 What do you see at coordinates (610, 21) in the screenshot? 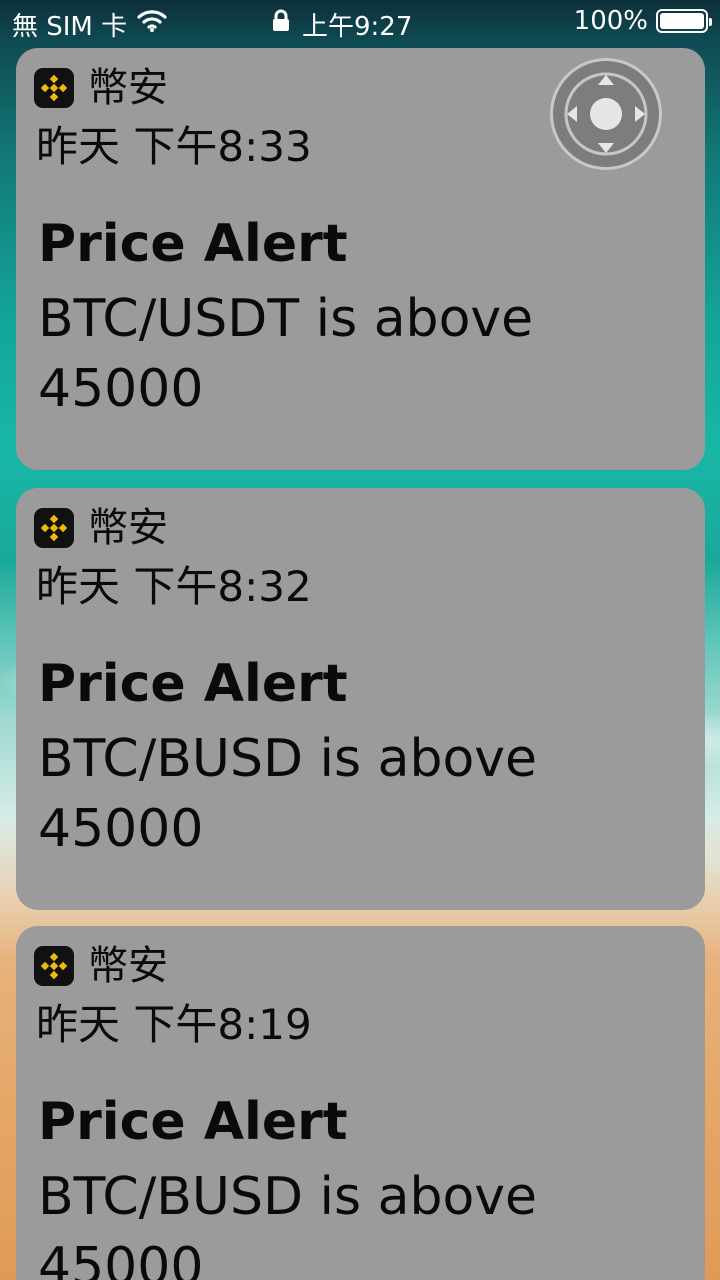
I see `battery-percent-label: 100%` at bounding box center [610, 21].